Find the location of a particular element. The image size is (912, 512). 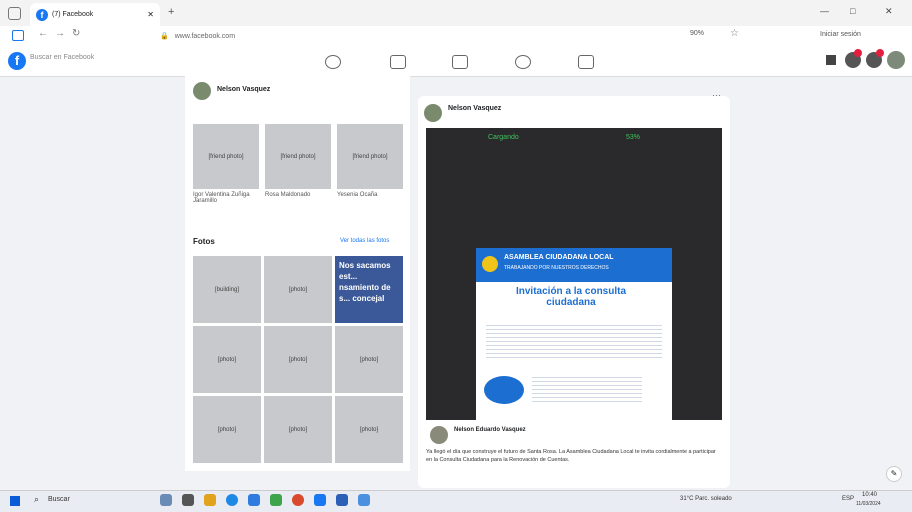

menu-grid-icon is located at coordinates (831, 60).